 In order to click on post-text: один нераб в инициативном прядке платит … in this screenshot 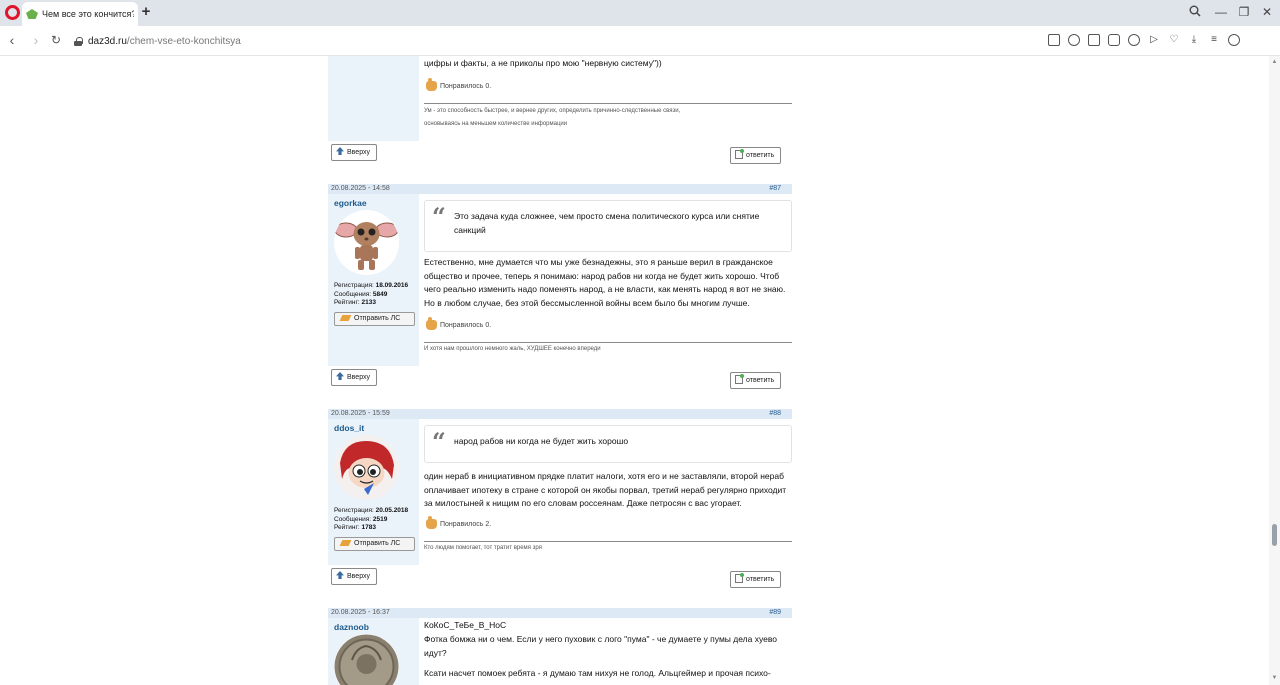, I will do `click(605, 489)`.